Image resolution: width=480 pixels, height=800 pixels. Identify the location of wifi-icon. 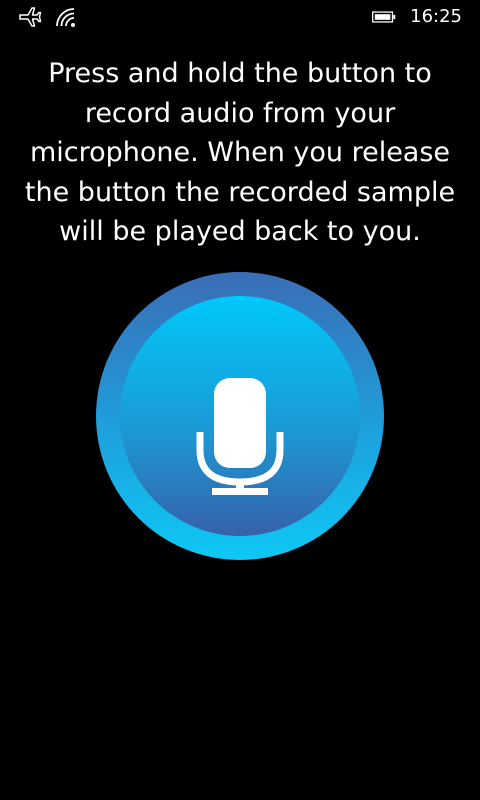
(65, 17).